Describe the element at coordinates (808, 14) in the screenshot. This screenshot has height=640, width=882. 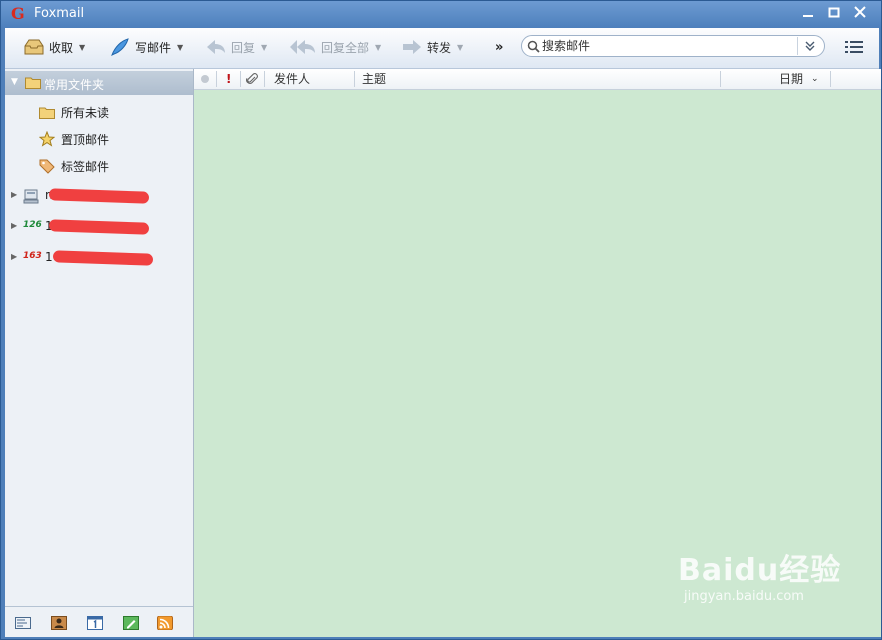
I see `minimize-icon` at that location.